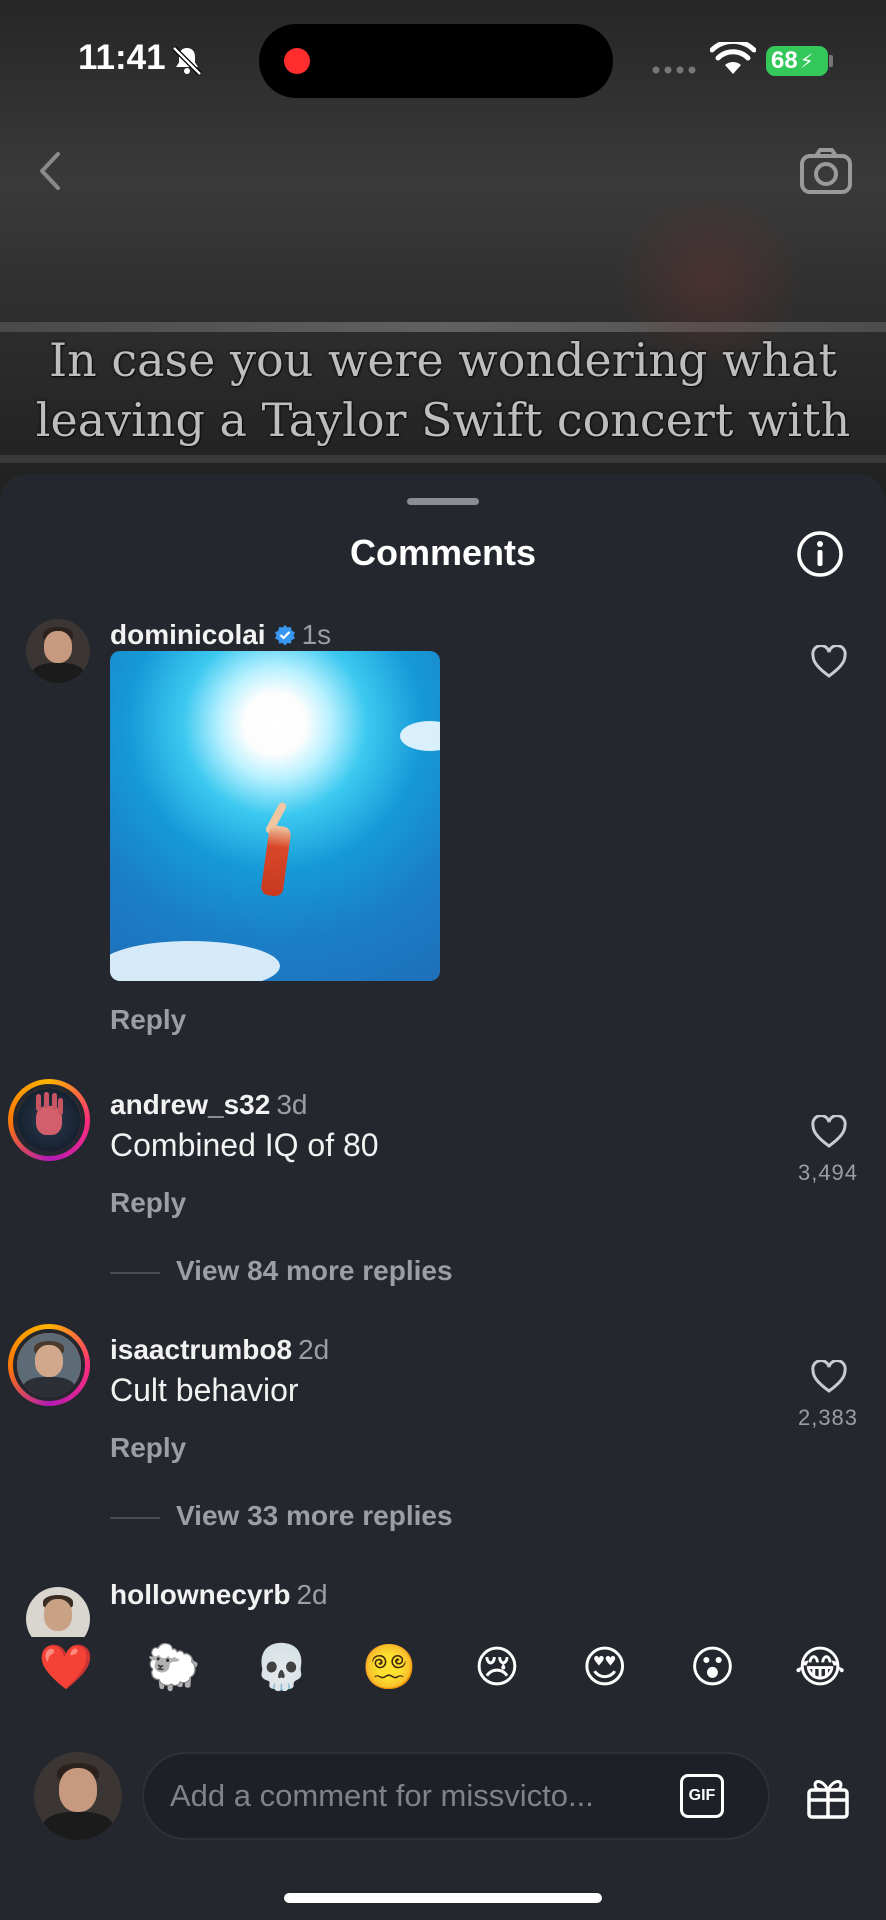 The image size is (886, 1920). Describe the element at coordinates (219, 1350) in the screenshot. I see `comment-username: isaactrumbo8 2d` at that location.